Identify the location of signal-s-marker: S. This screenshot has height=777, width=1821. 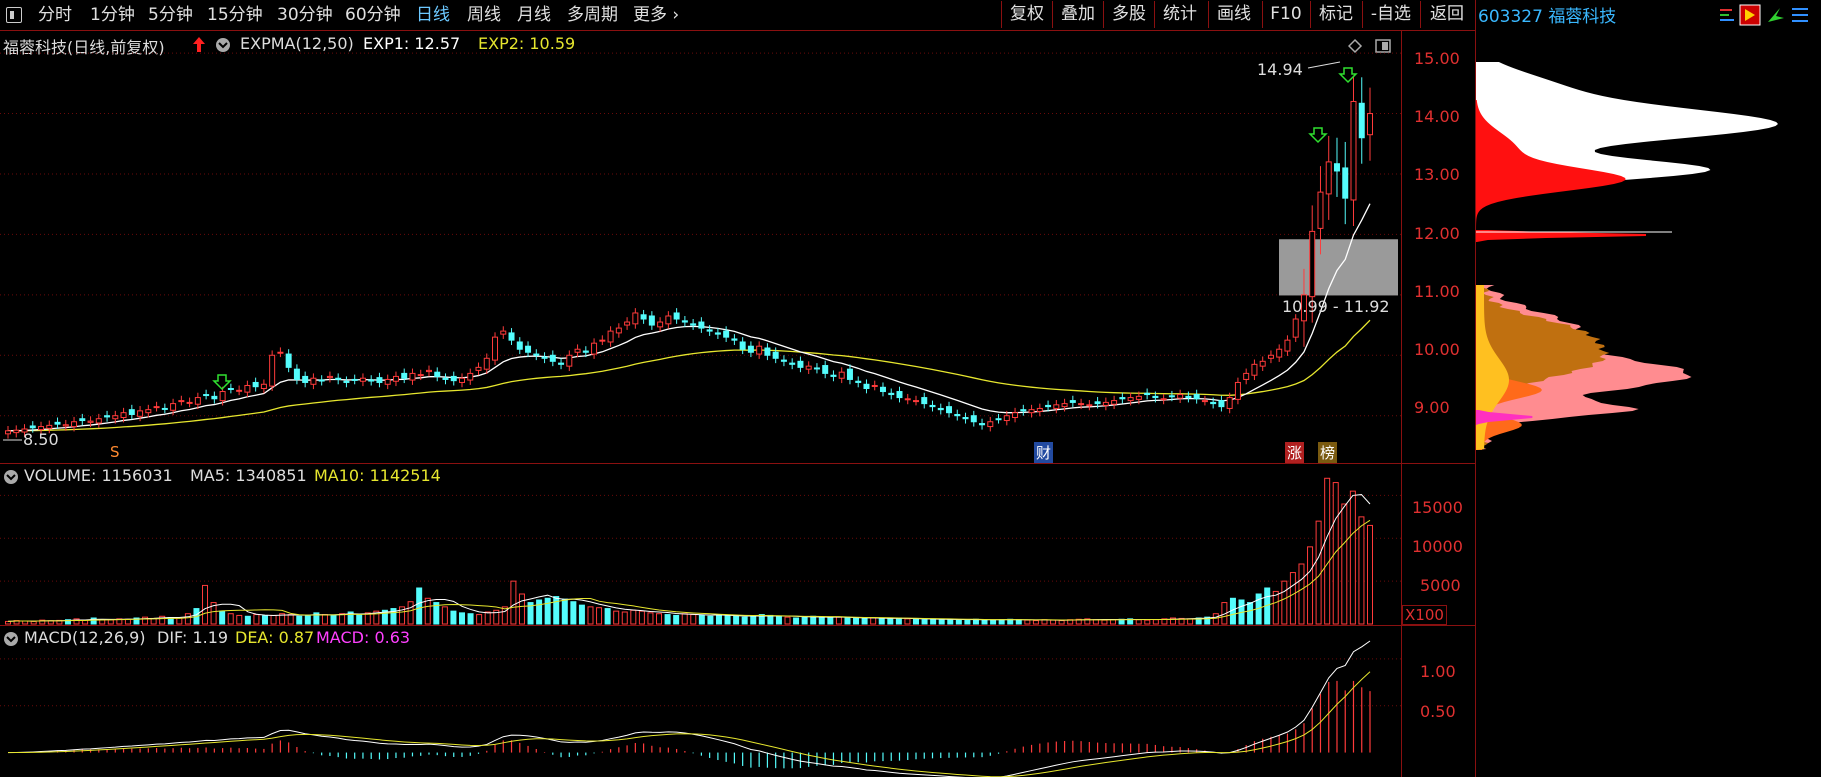
(115, 452).